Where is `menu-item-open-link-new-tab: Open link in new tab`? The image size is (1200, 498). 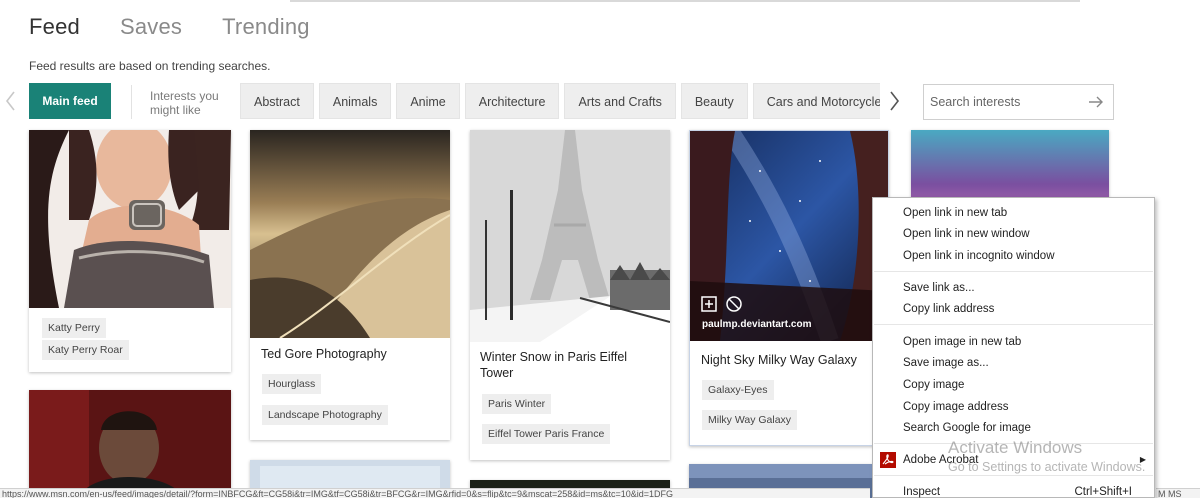 menu-item-open-link-new-tab: Open link in new tab is located at coordinates (955, 213).